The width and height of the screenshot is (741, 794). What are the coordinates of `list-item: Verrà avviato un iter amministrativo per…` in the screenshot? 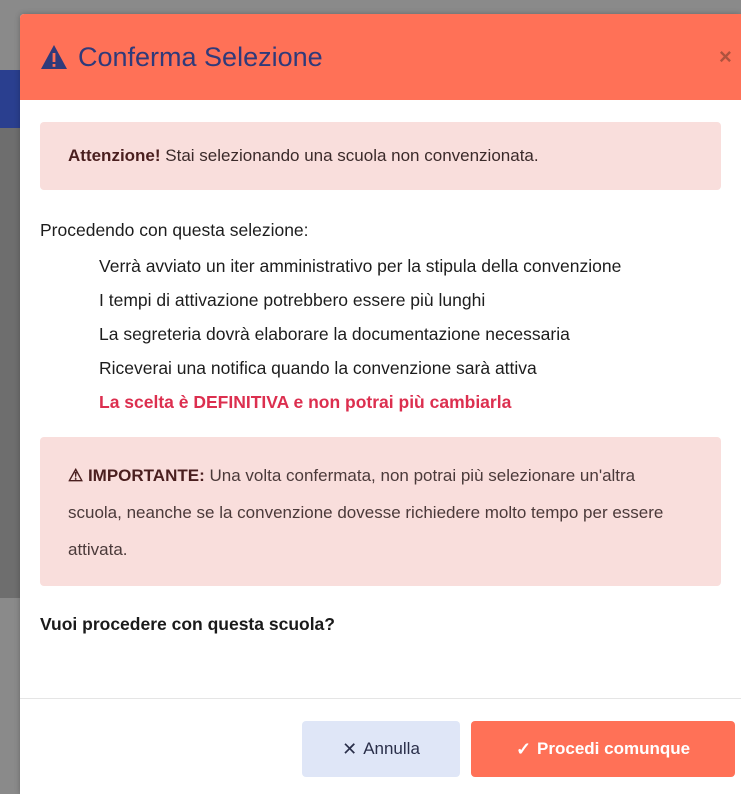 It's located at (360, 266).